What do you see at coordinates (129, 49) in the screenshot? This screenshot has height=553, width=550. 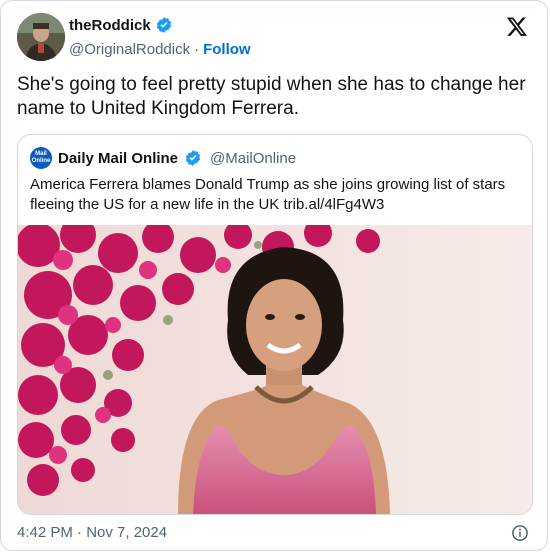 I see `author-handle: @OriginalRoddick` at bounding box center [129, 49].